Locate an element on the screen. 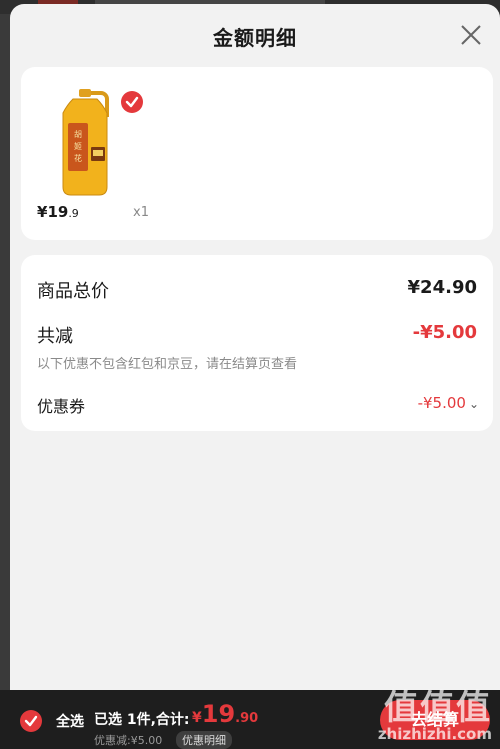 The height and width of the screenshot is (749, 500). product-quantity: x1 is located at coordinates (141, 212).